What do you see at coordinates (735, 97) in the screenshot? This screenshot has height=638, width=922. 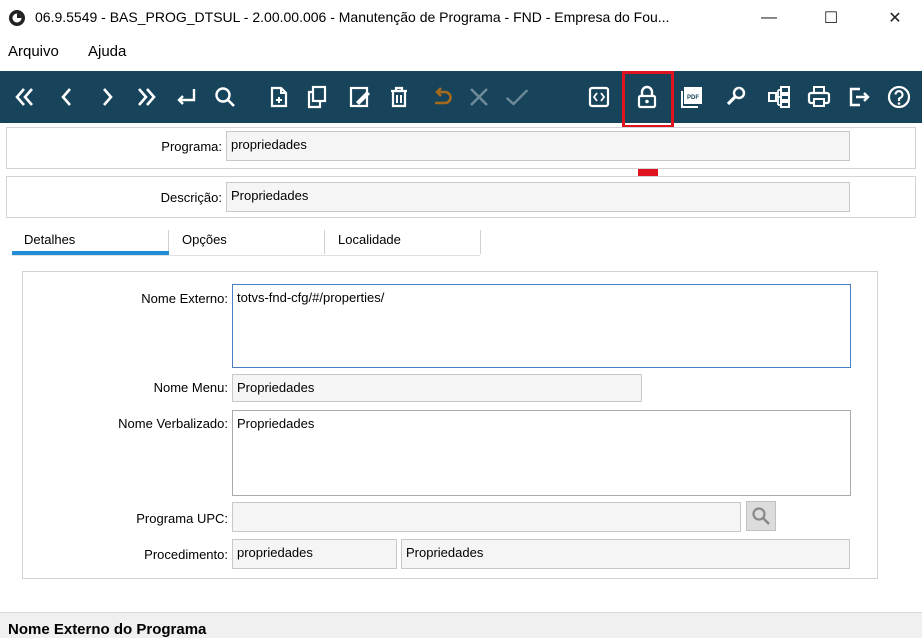 I see `settings-icon` at bounding box center [735, 97].